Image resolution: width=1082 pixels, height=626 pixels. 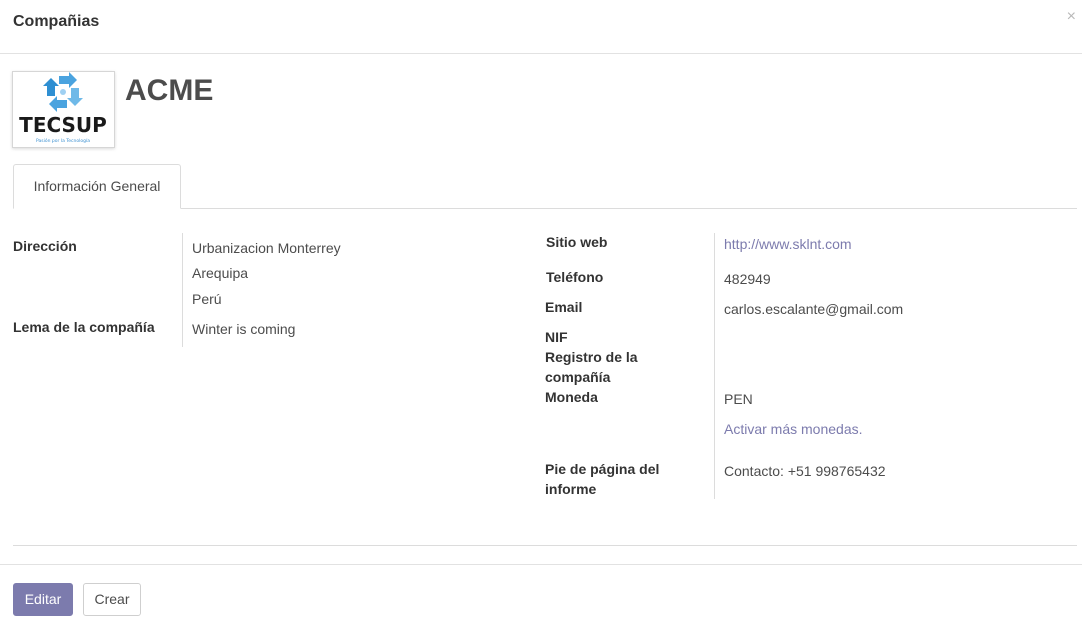 I want to click on dialog-header: Compañias ×, so click(x=541, y=27).